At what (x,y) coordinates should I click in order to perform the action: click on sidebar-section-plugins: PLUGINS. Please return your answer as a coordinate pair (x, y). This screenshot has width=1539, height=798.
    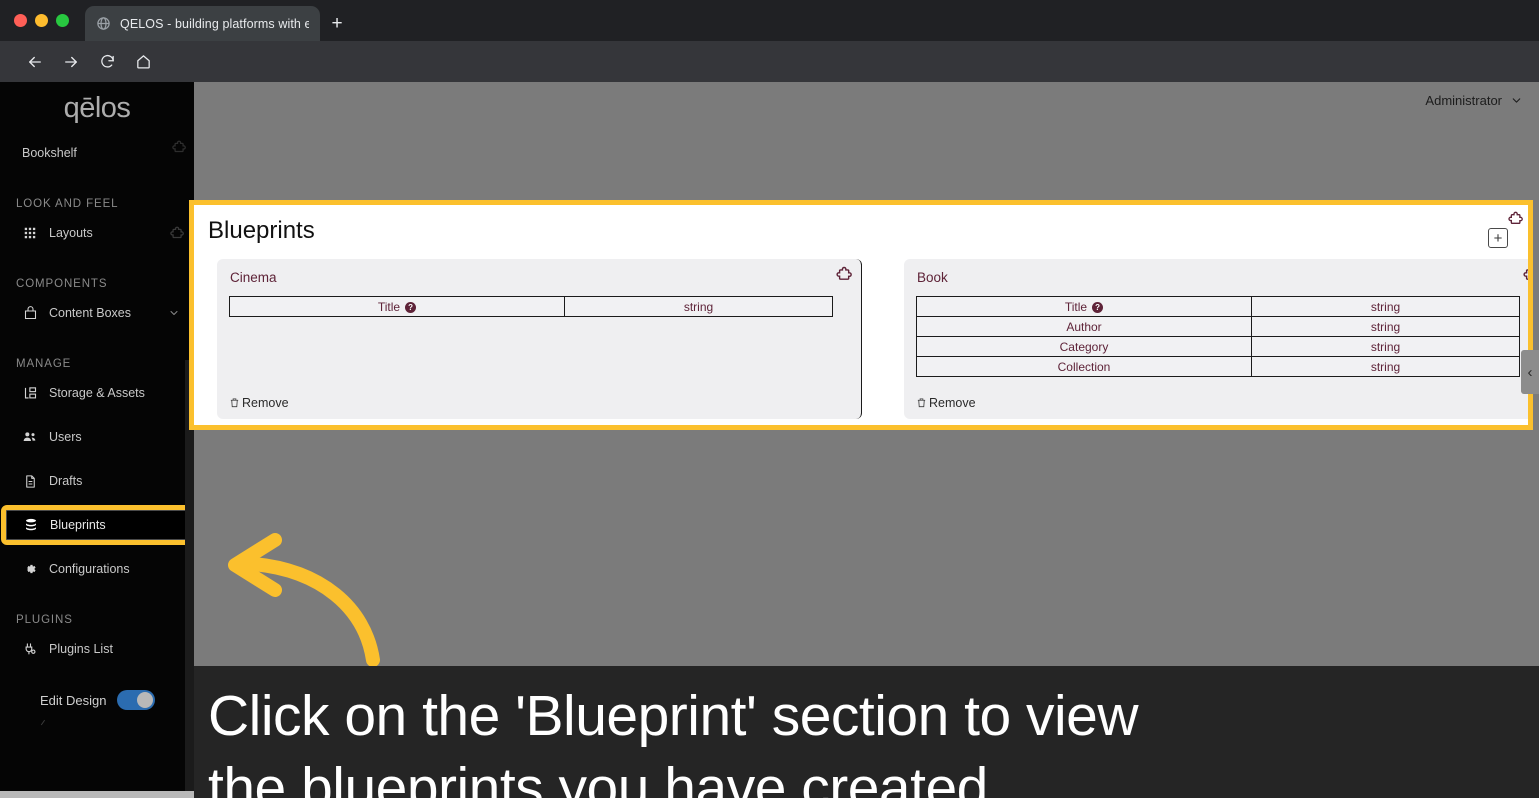
    Looking at the image, I should click on (44, 620).